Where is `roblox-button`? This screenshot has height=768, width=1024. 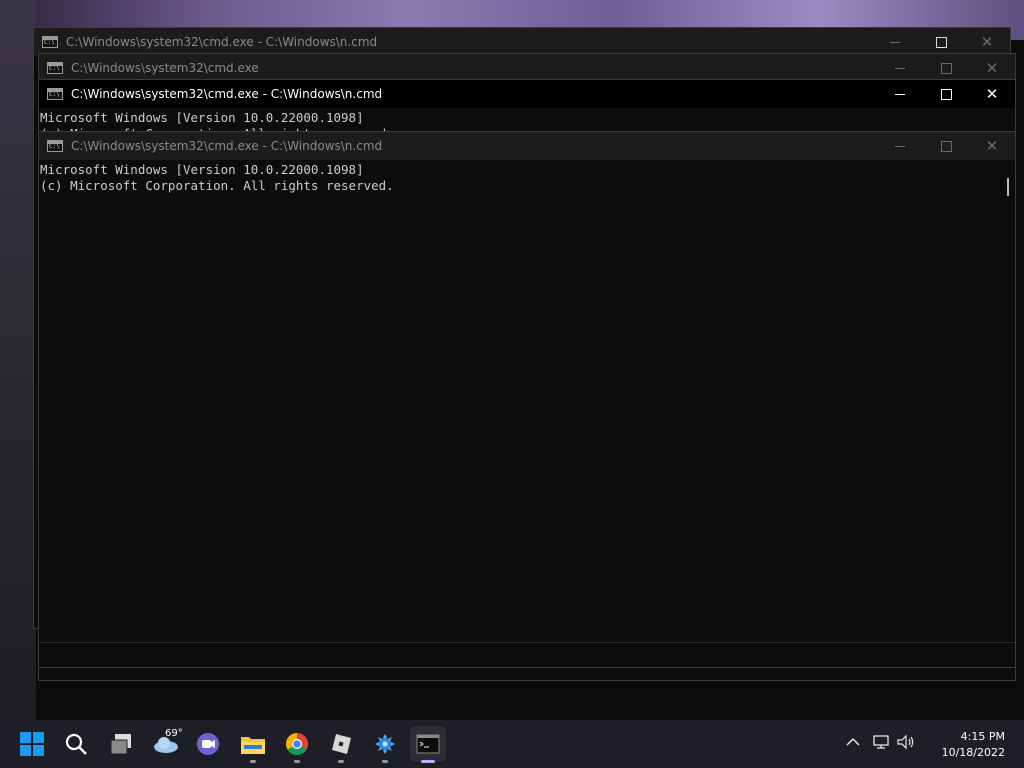 roblox-button is located at coordinates (341, 744).